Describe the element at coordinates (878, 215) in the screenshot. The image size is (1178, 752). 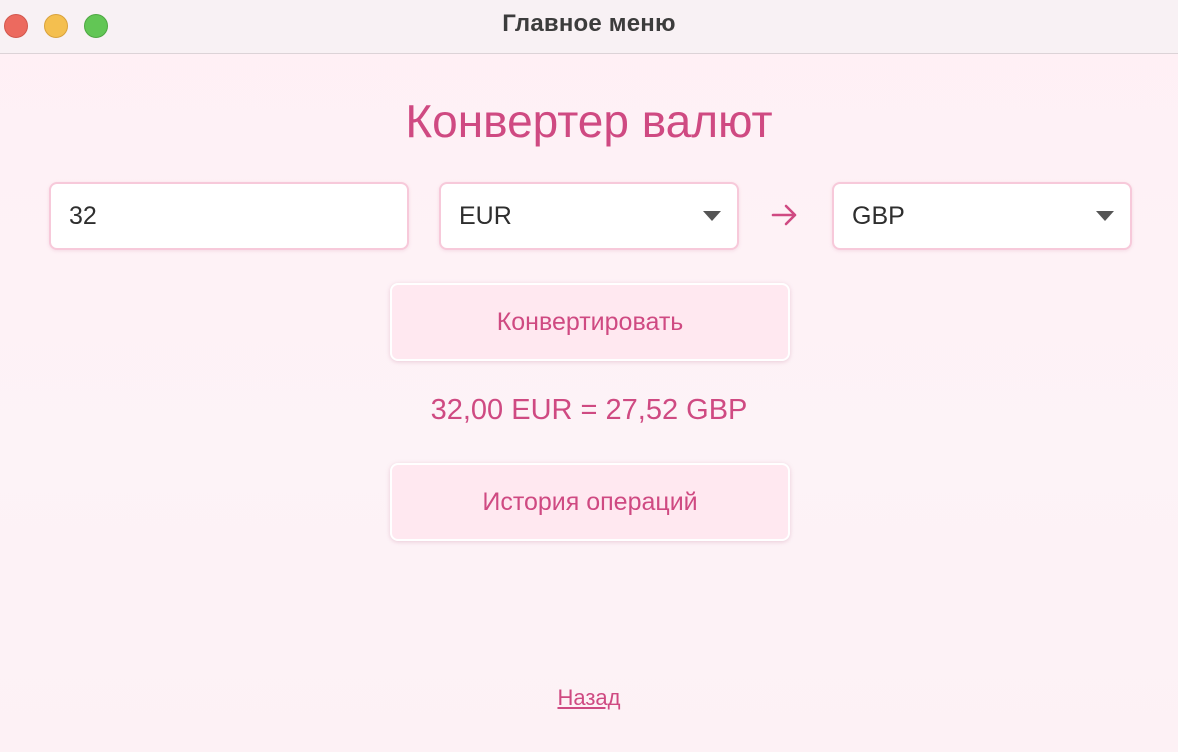
I see `to-currency-value: GBP` at that location.